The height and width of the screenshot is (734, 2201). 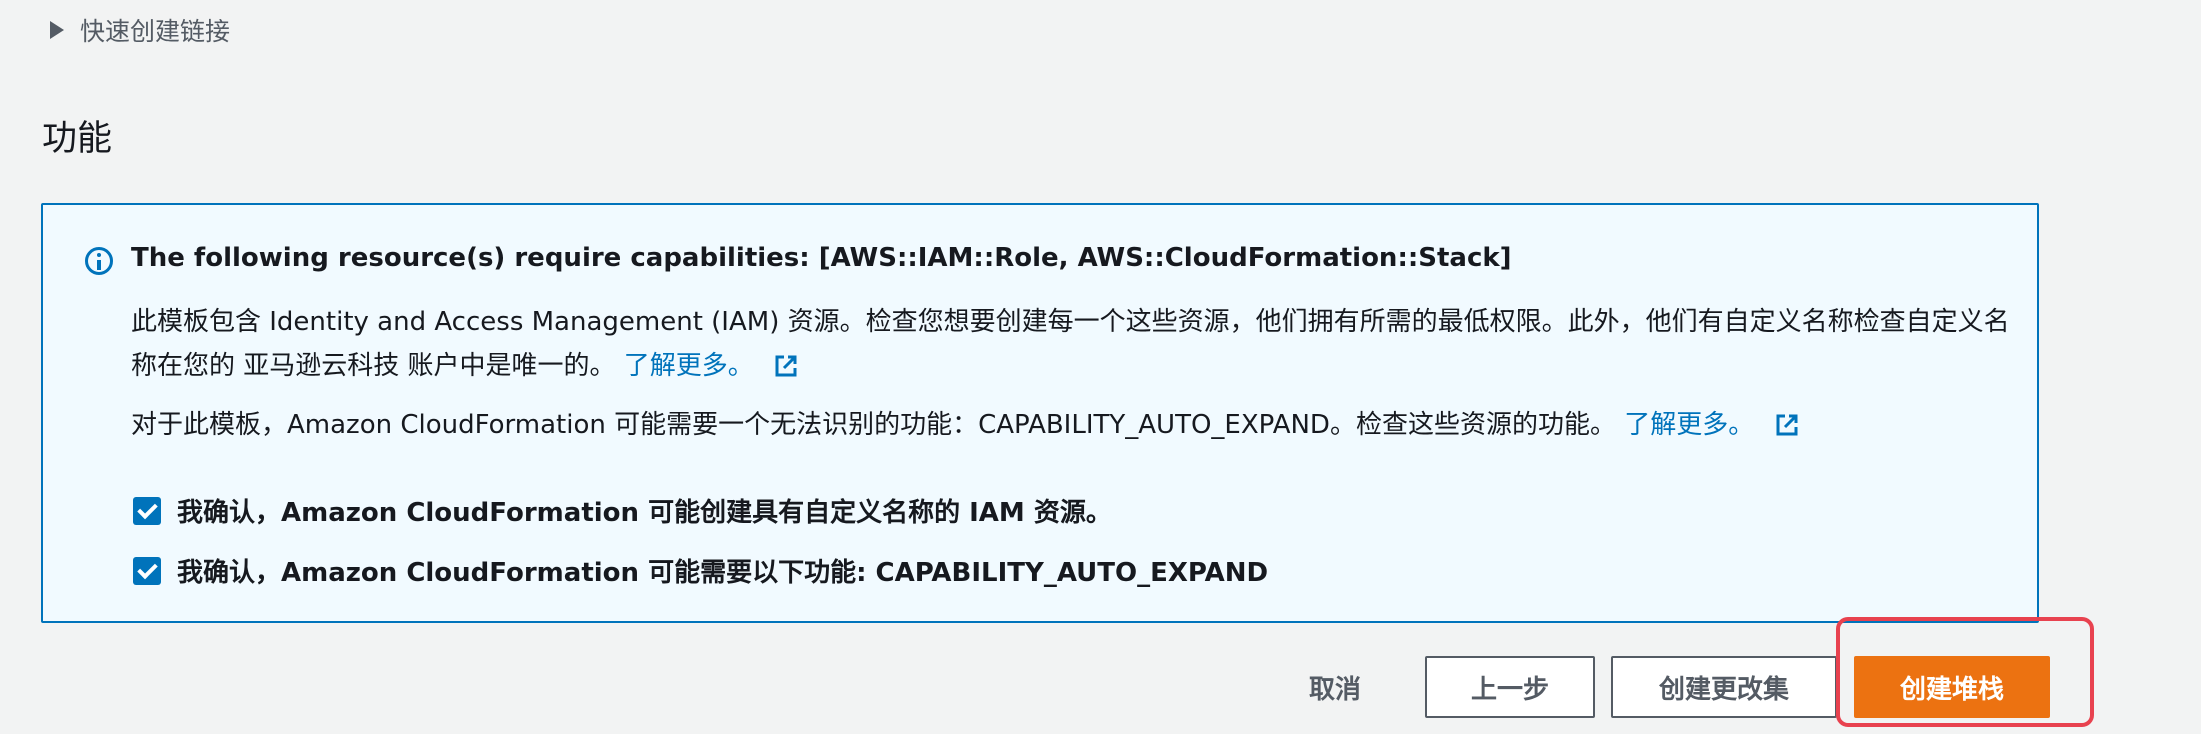 What do you see at coordinates (77, 139) in the screenshot?
I see `section-title: 功能` at bounding box center [77, 139].